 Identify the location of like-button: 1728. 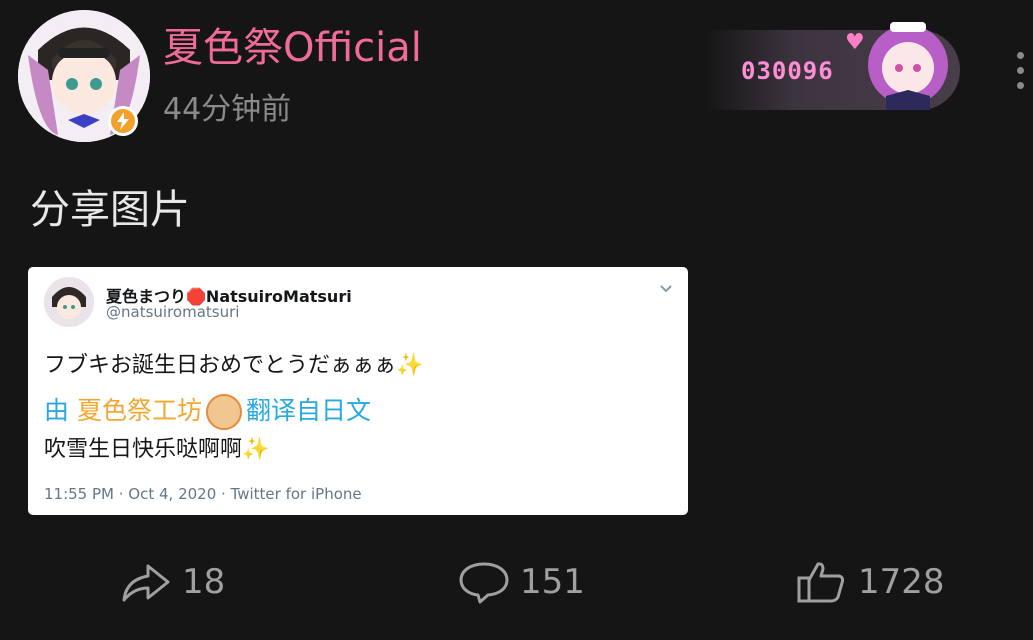
(870, 582).